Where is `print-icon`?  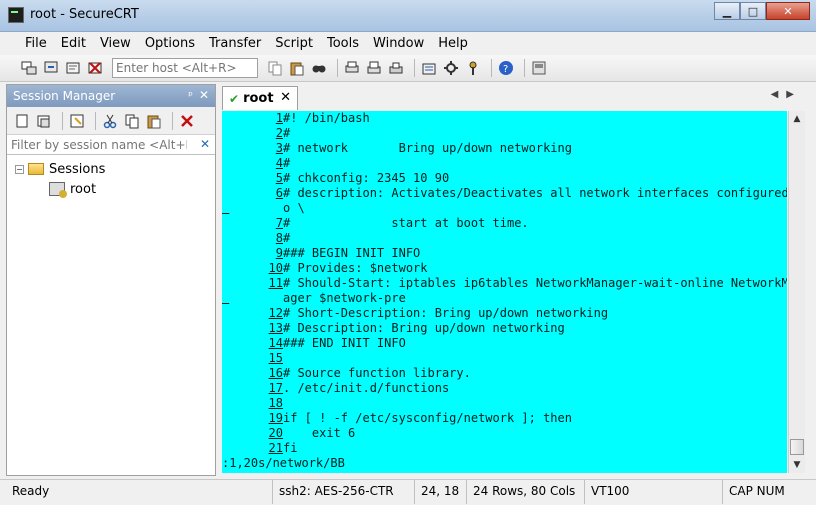 print-icon is located at coordinates (352, 68).